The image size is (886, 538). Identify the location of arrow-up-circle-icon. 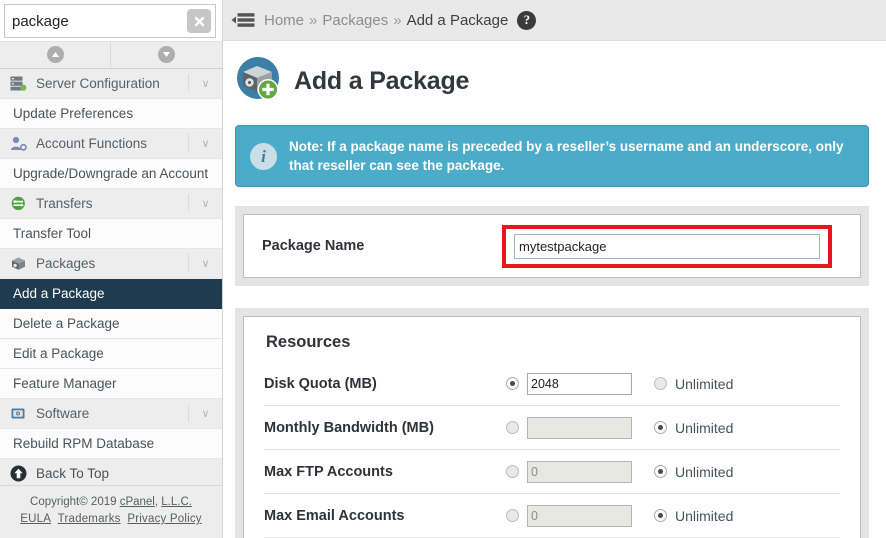
(18, 473).